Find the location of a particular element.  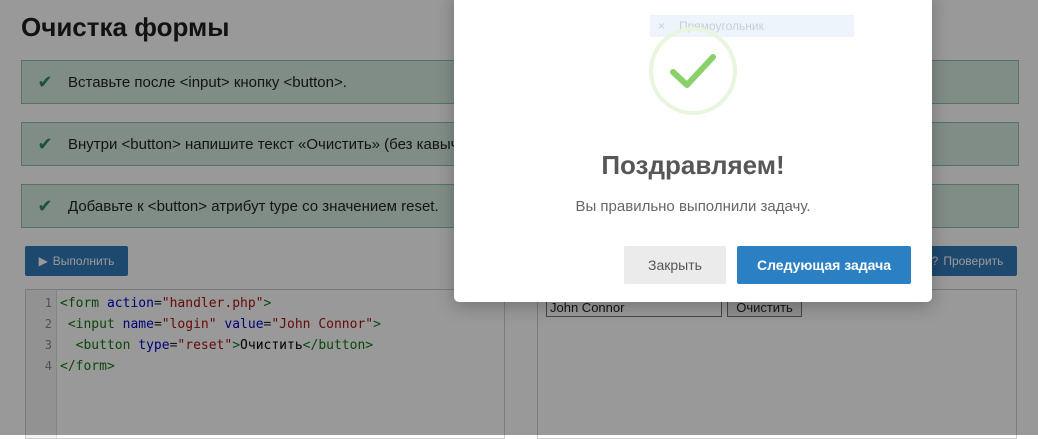

dialog-title: Поздравляем! is located at coordinates (693, 165).